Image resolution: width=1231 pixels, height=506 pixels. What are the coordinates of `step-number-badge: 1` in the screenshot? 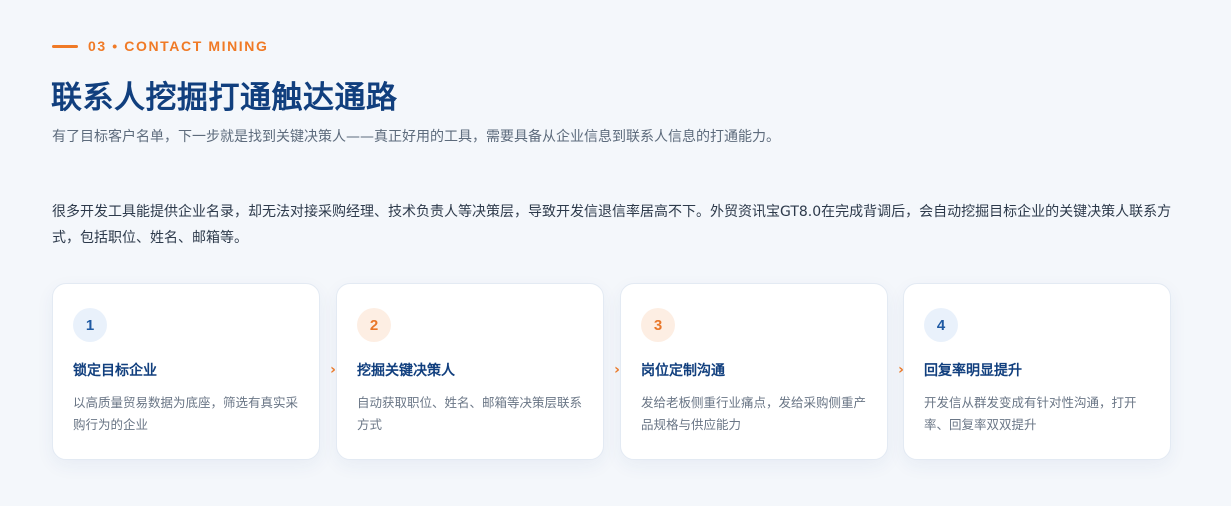 It's located at (90, 325).